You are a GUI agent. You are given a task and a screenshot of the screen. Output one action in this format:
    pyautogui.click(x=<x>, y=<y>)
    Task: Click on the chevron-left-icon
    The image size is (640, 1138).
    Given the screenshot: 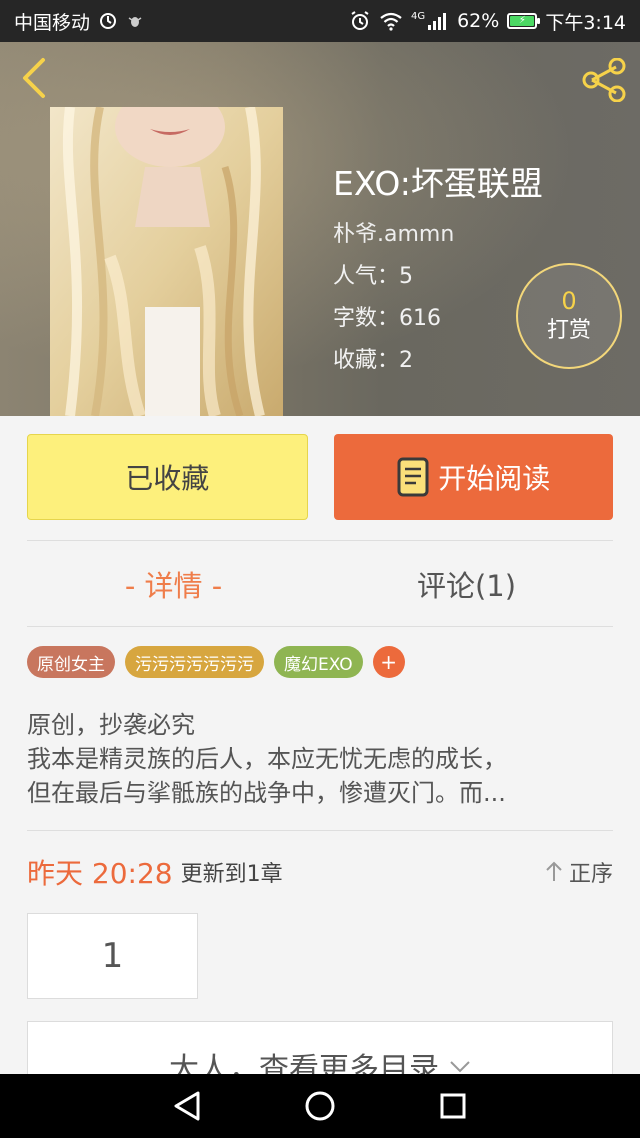 What is the action you would take?
    pyautogui.click(x=34, y=78)
    